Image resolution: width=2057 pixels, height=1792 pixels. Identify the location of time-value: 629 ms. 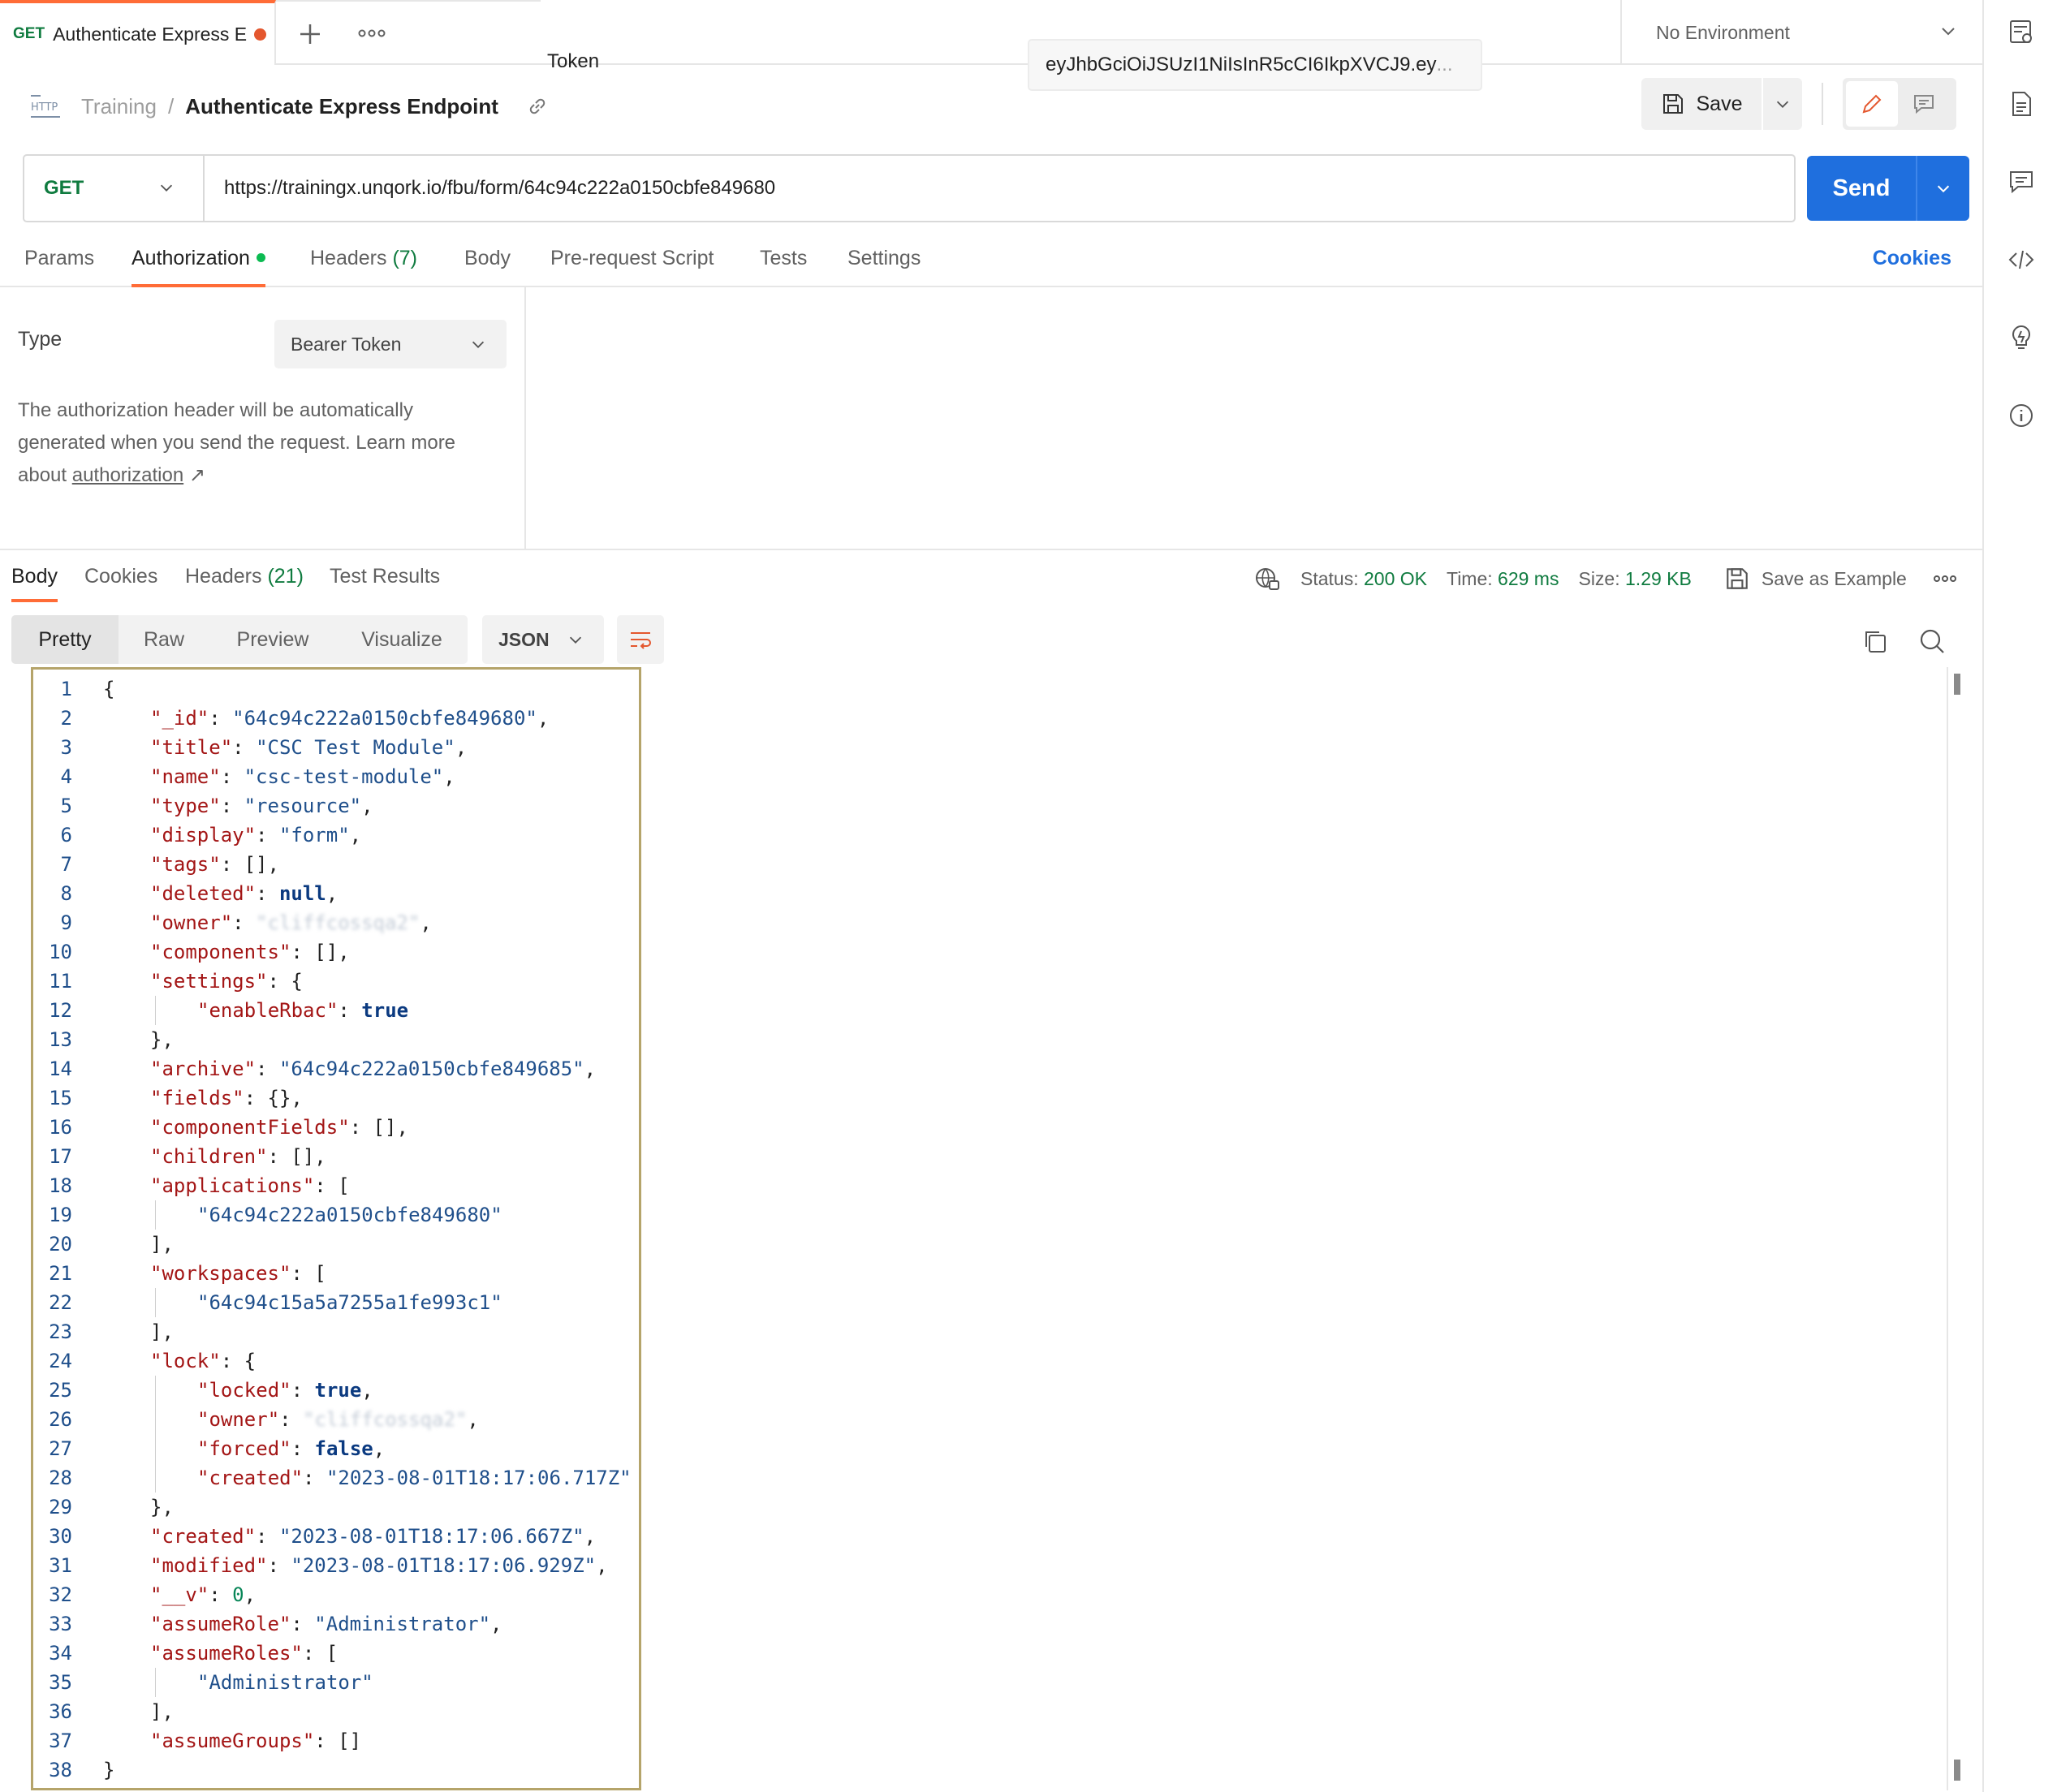
(1528, 579).